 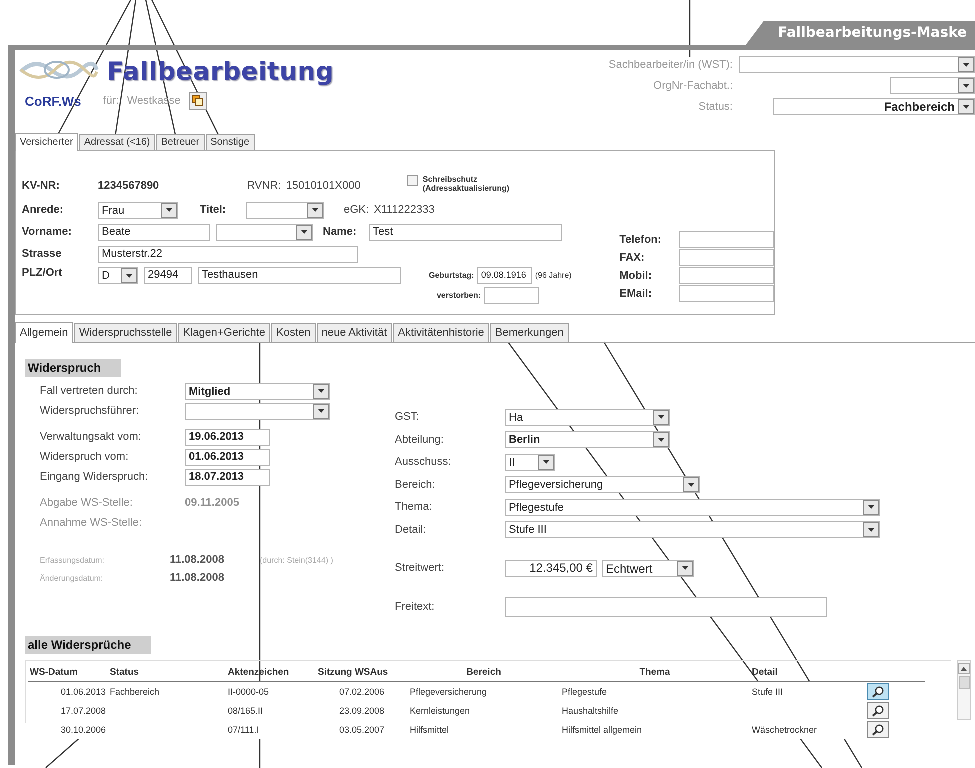 What do you see at coordinates (126, 332) in the screenshot?
I see `tab: Widerspruchsstelle` at bounding box center [126, 332].